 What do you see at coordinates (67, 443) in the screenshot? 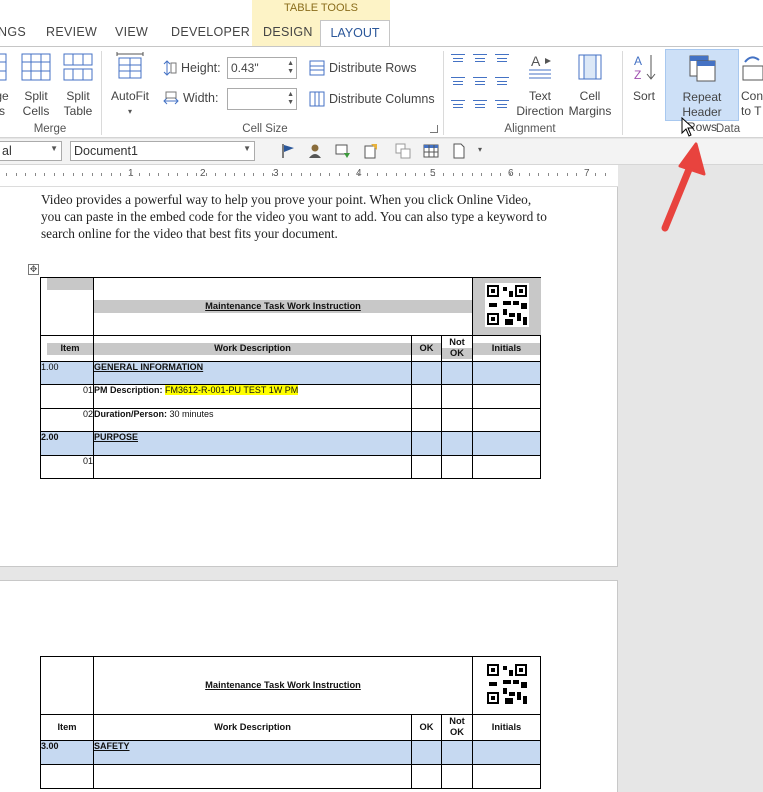
I see `item-cell: 2.00` at bounding box center [67, 443].